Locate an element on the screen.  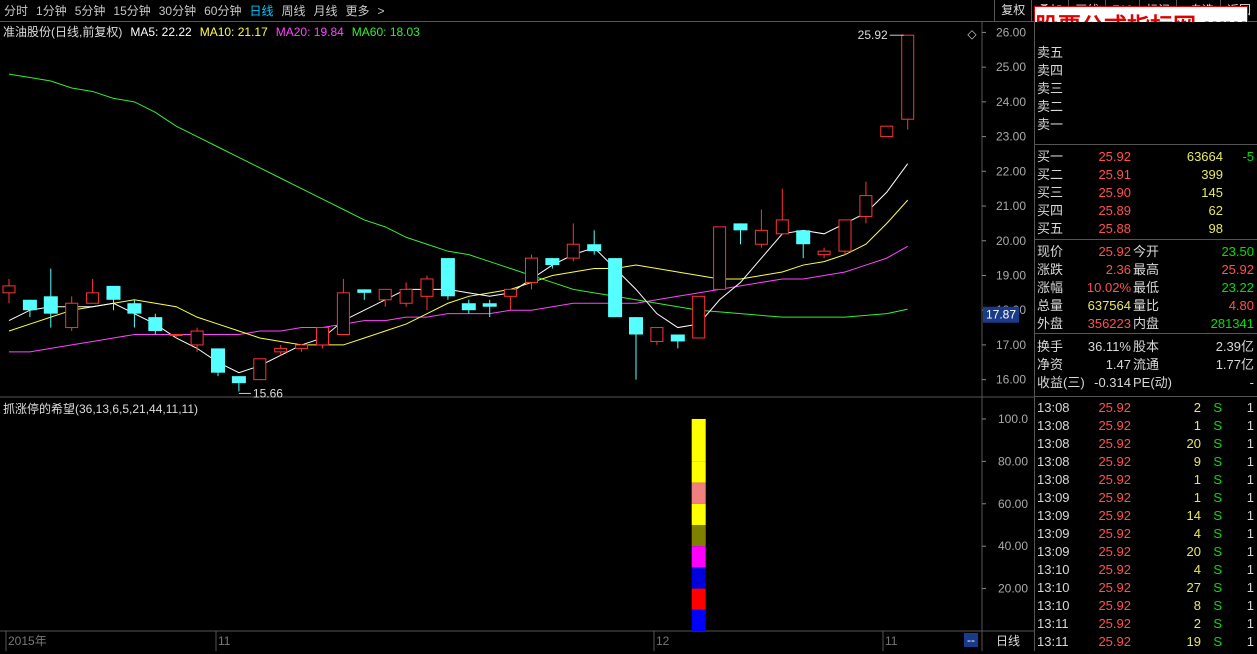
period-0: 分时 is located at coordinates (16, 11).